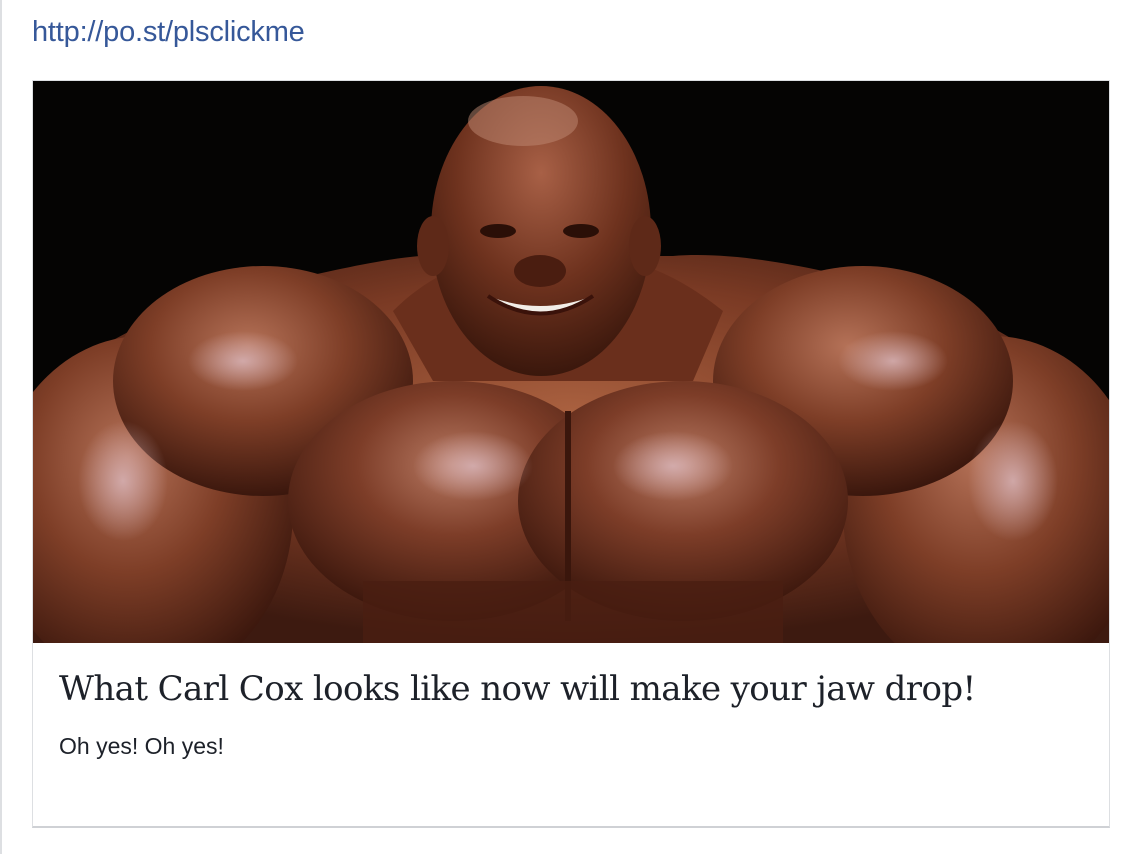 Image resolution: width=1140 pixels, height=854 pixels. What do you see at coordinates (1, 427) in the screenshot?
I see `post-left-border` at bounding box center [1, 427].